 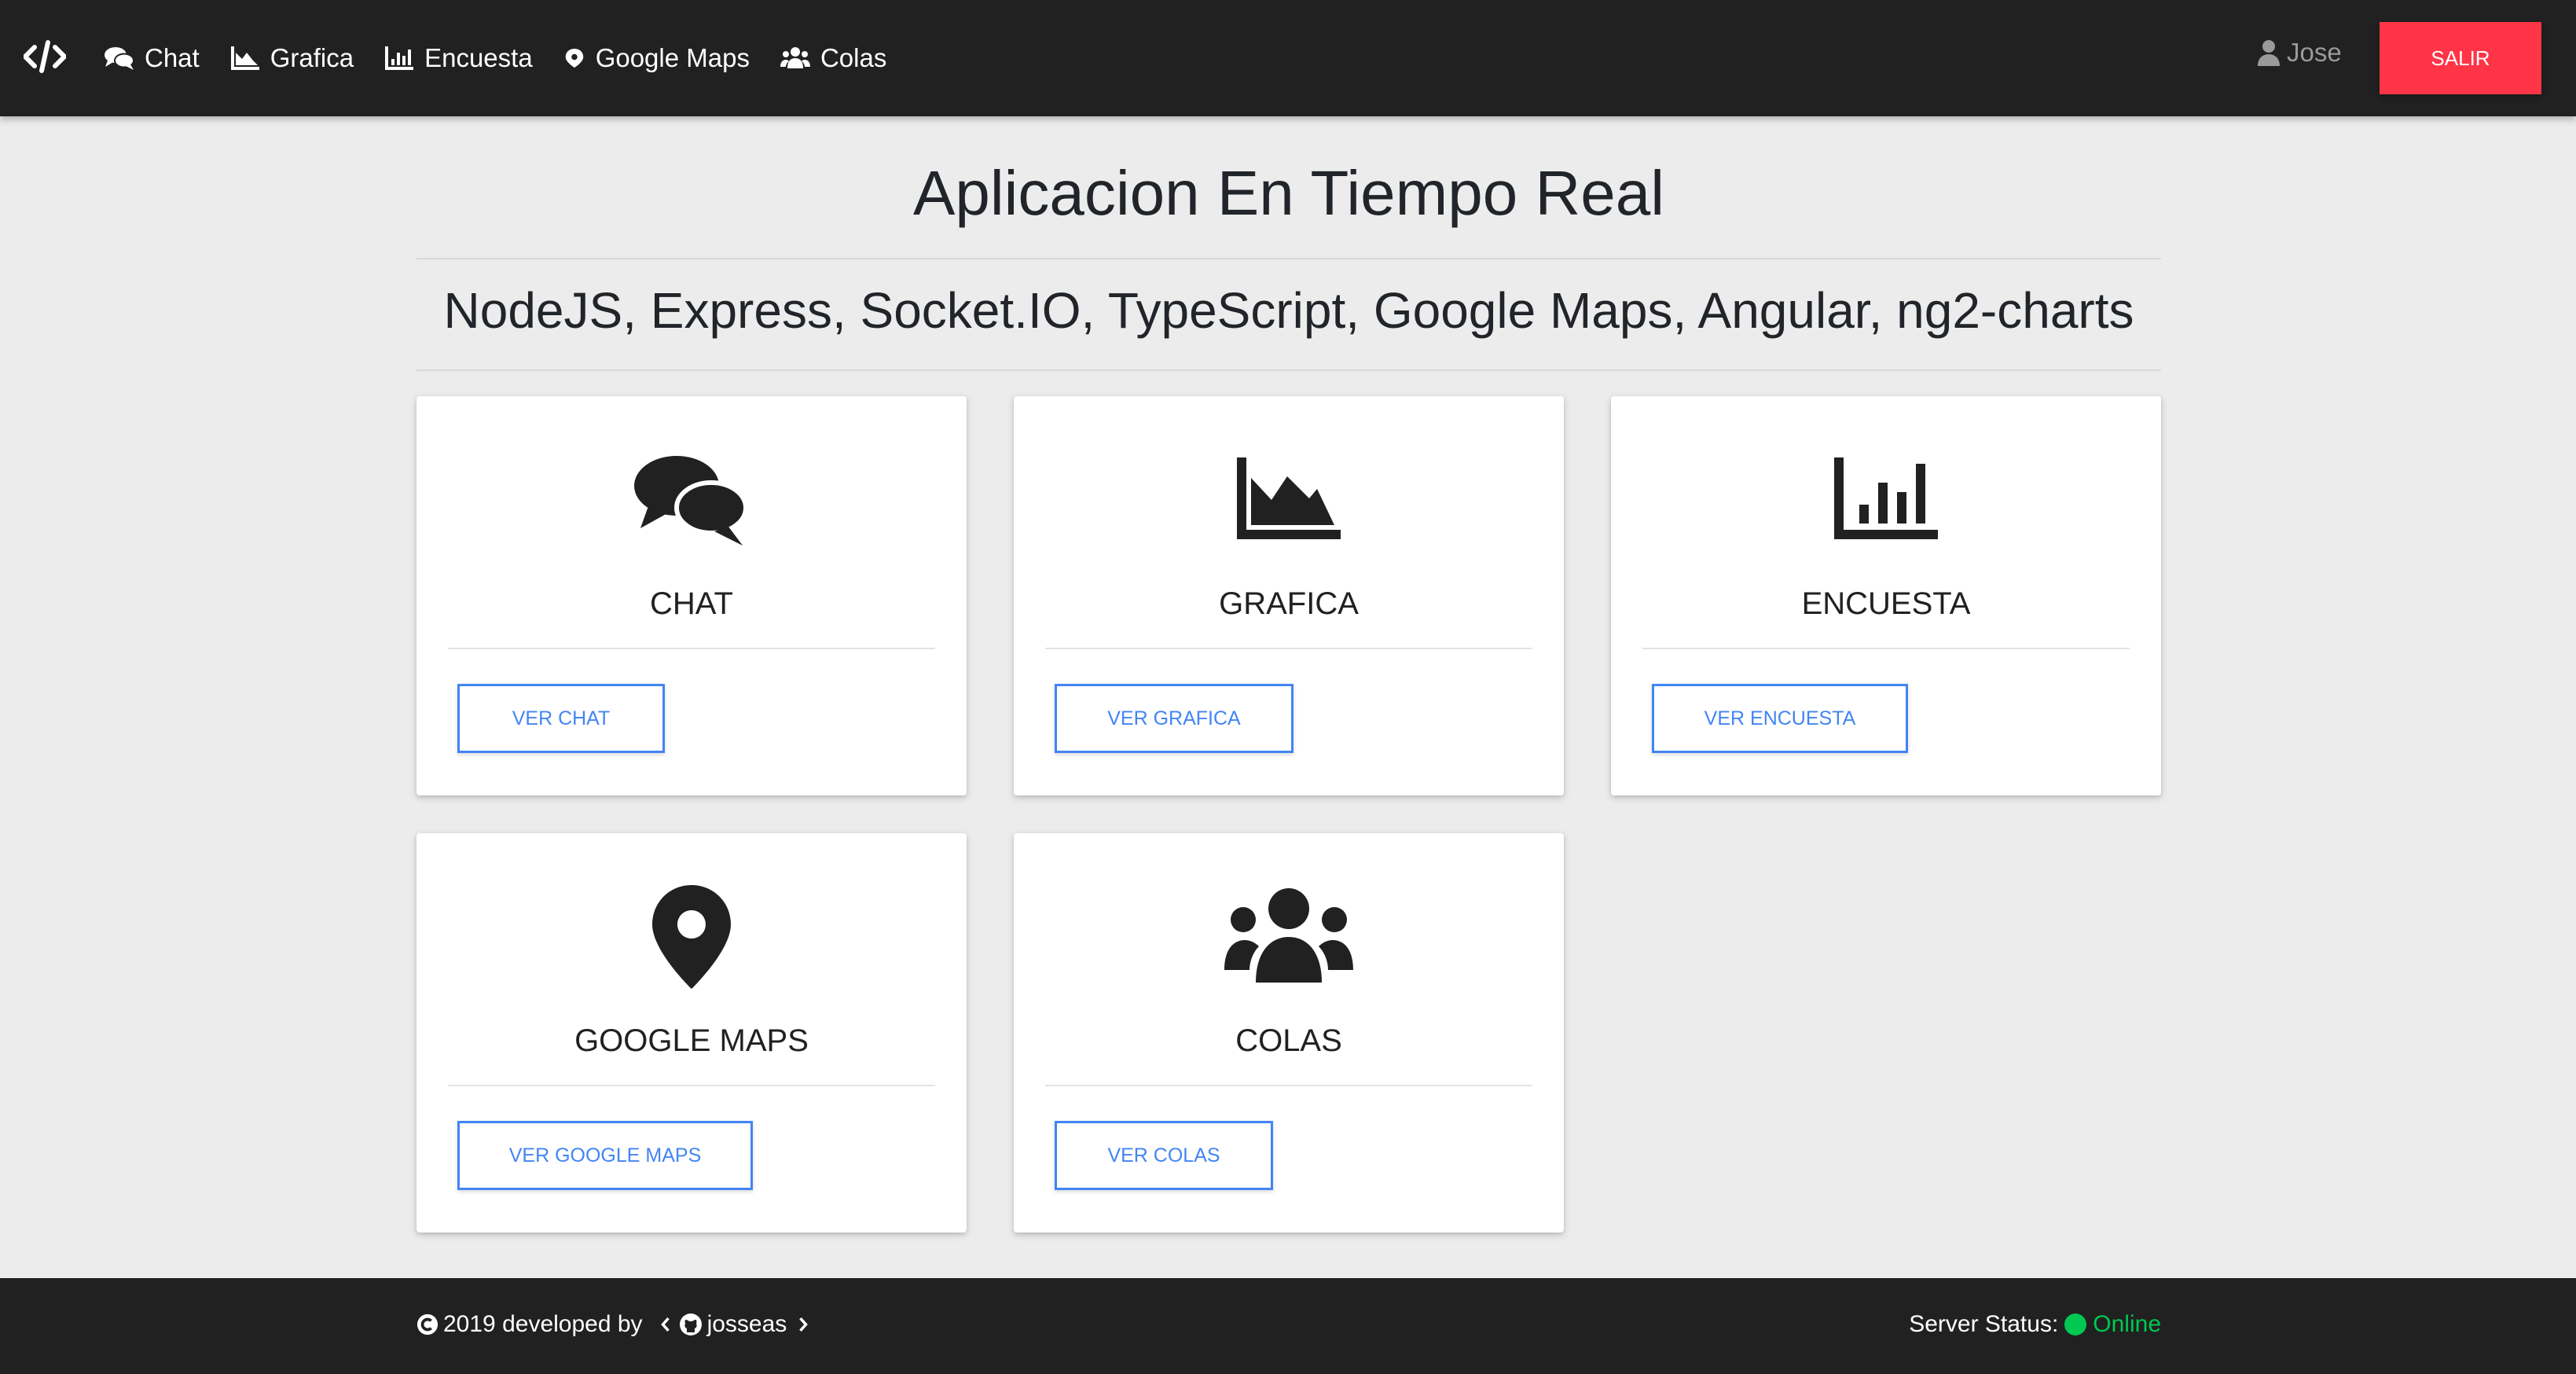 I want to click on footer-credits: 2019 developed by josseas, so click(x=612, y=1324).